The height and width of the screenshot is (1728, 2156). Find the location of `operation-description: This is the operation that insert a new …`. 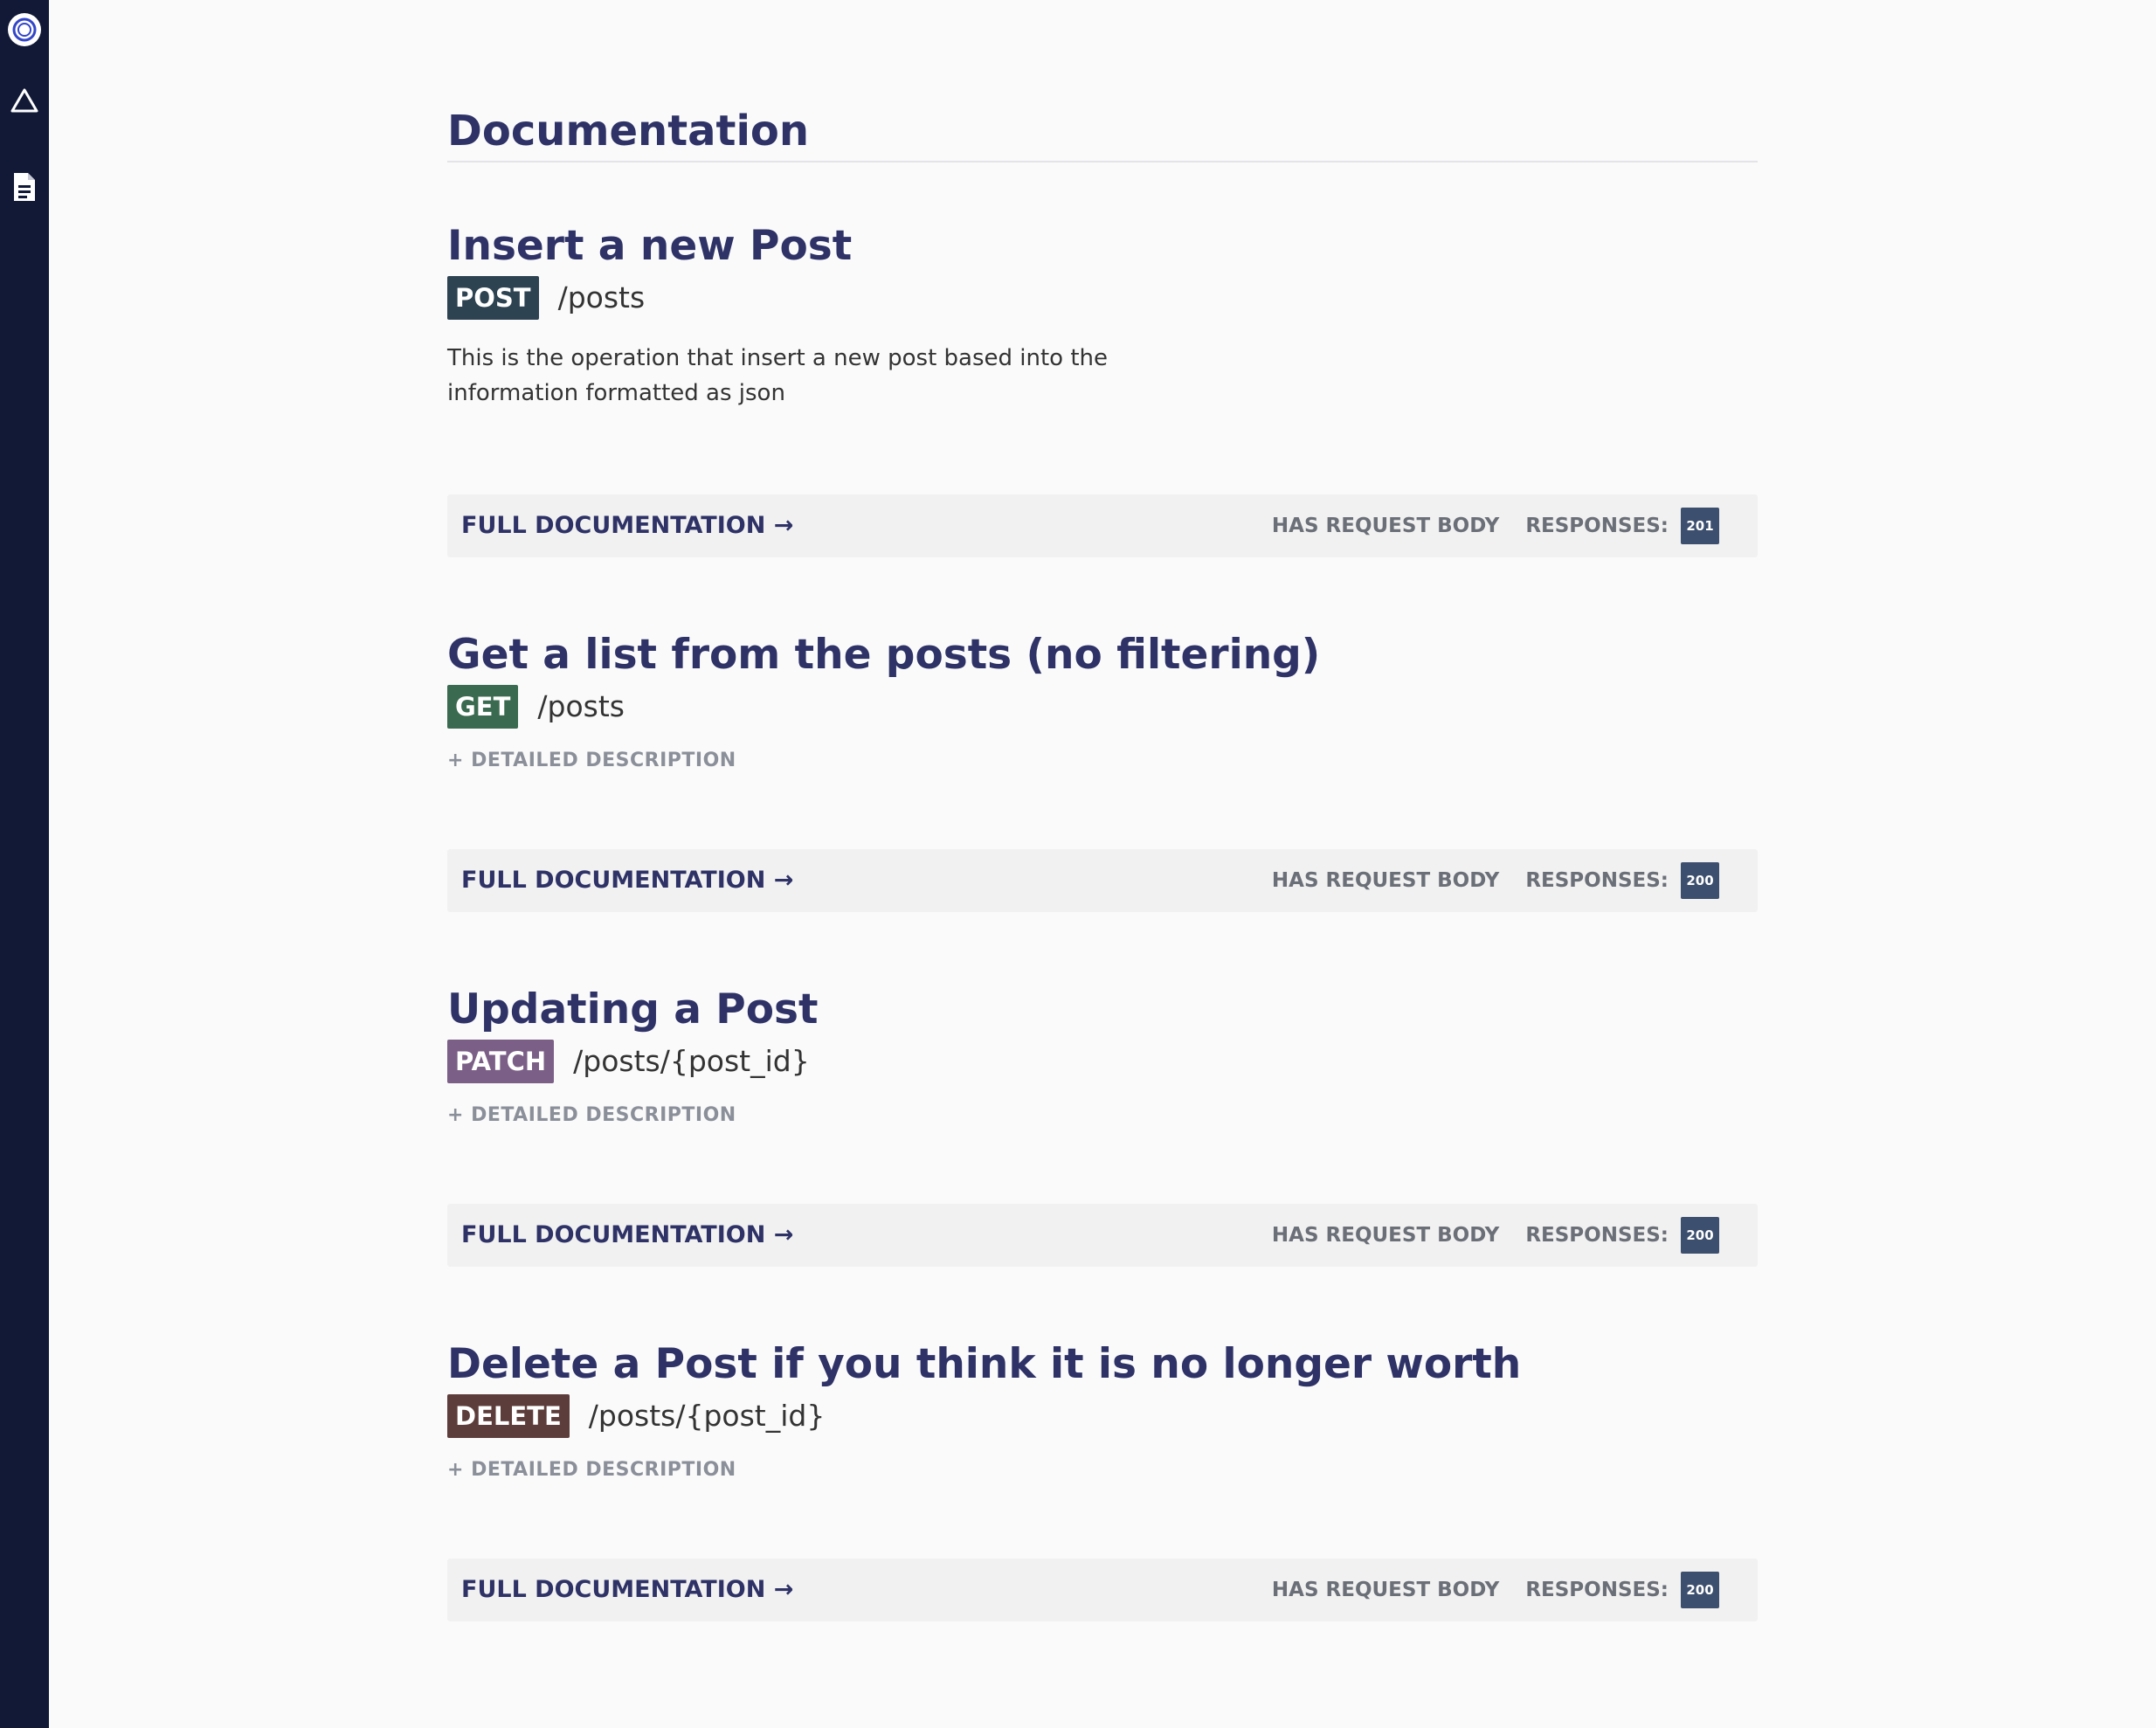

operation-description: This is the operation that insert a new … is located at coordinates (778, 375).